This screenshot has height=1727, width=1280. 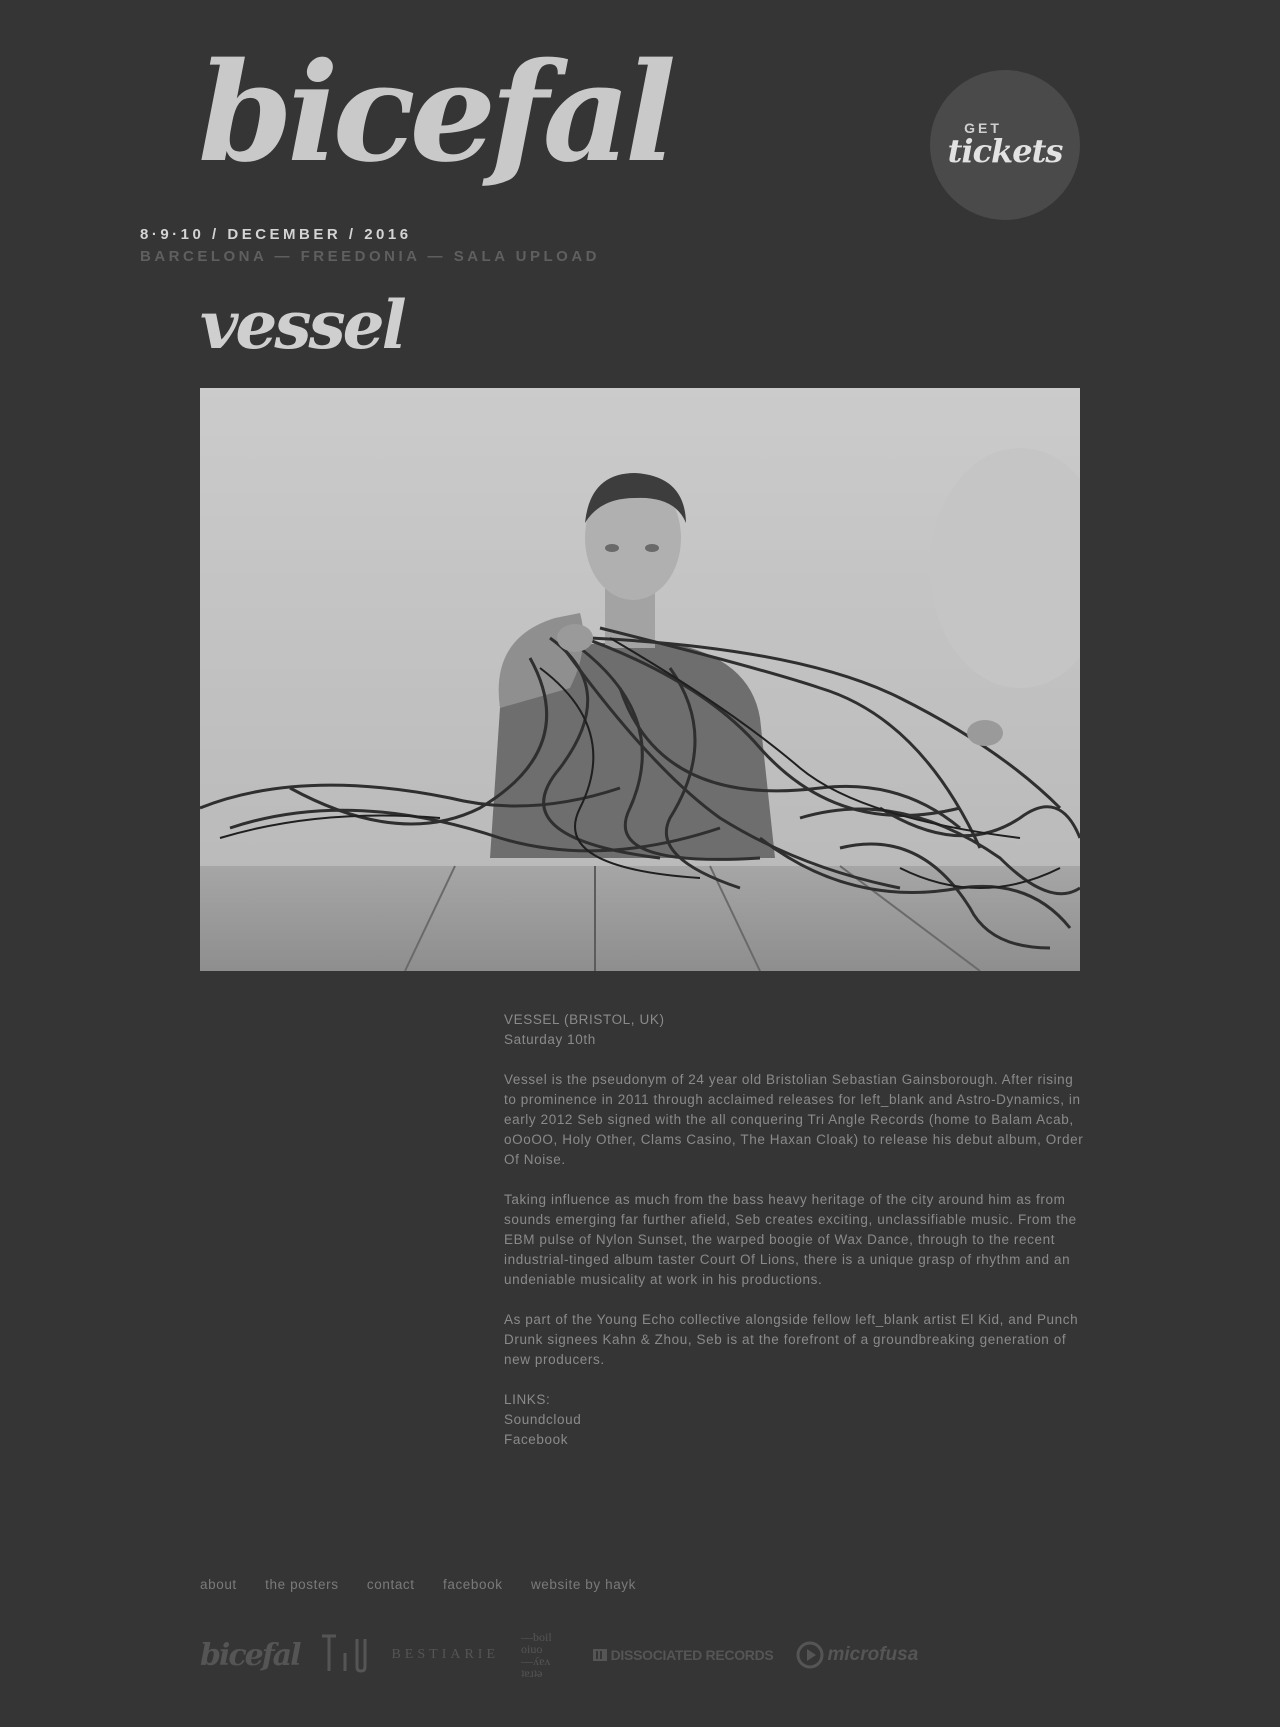 I want to click on artist-day: Saturday 10th, so click(x=550, y=1039).